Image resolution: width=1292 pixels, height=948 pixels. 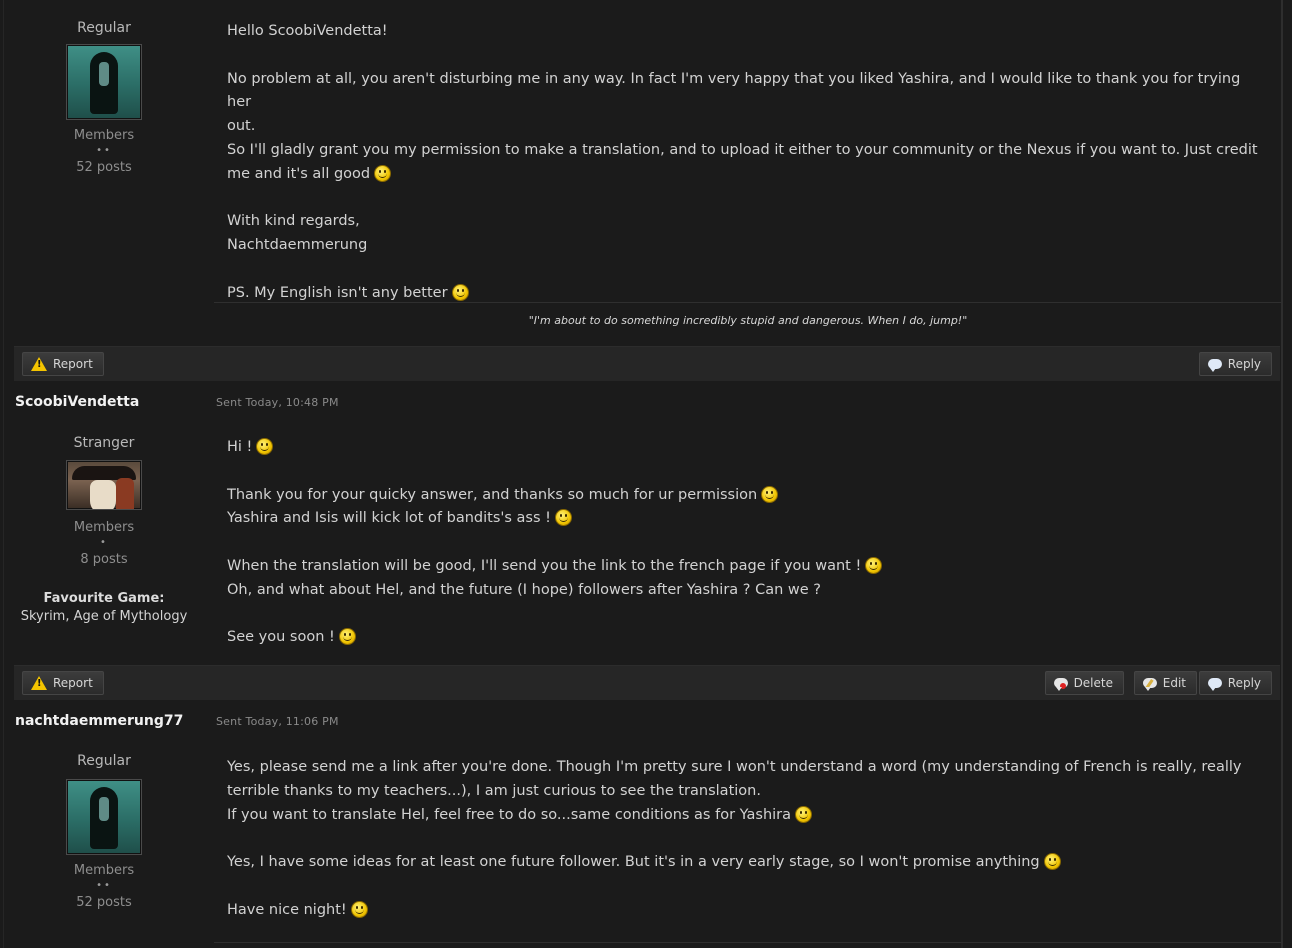 What do you see at coordinates (307, 31) in the screenshot?
I see `post-line: Hello ScoobiVendetta!` at bounding box center [307, 31].